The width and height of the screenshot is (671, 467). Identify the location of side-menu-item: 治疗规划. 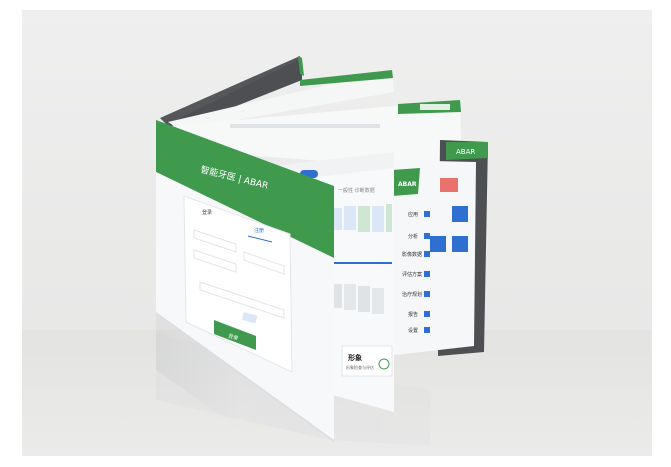
(412, 294).